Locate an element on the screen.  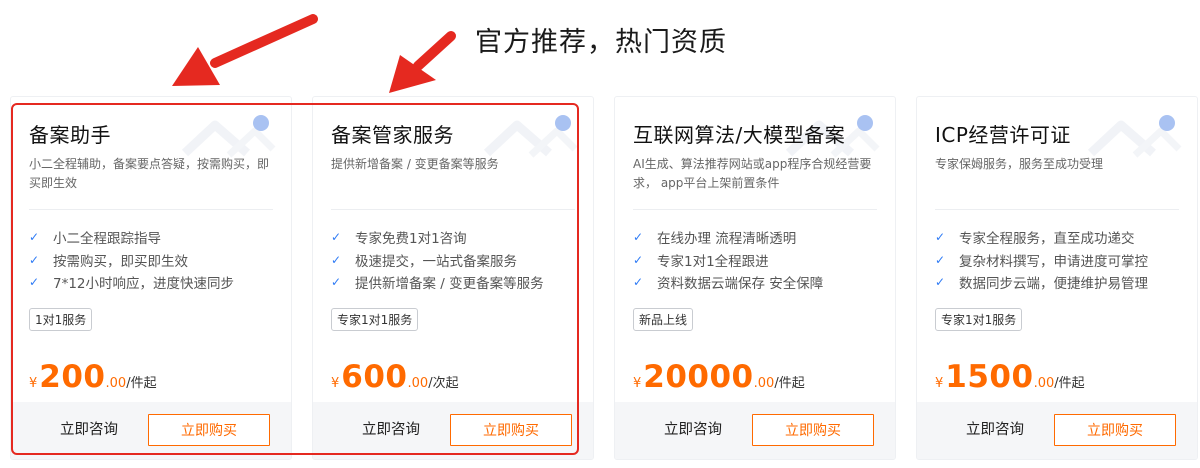
card-description: 专家保姆服务，服务至成功受理 is located at coordinates (1019, 164).